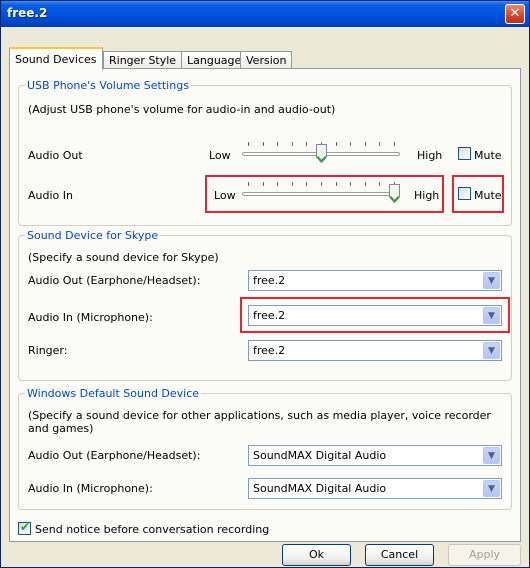  Describe the element at coordinates (375, 455) in the screenshot. I see `windows-audio-out-select: SoundMAX Digital Audio ▼` at that location.